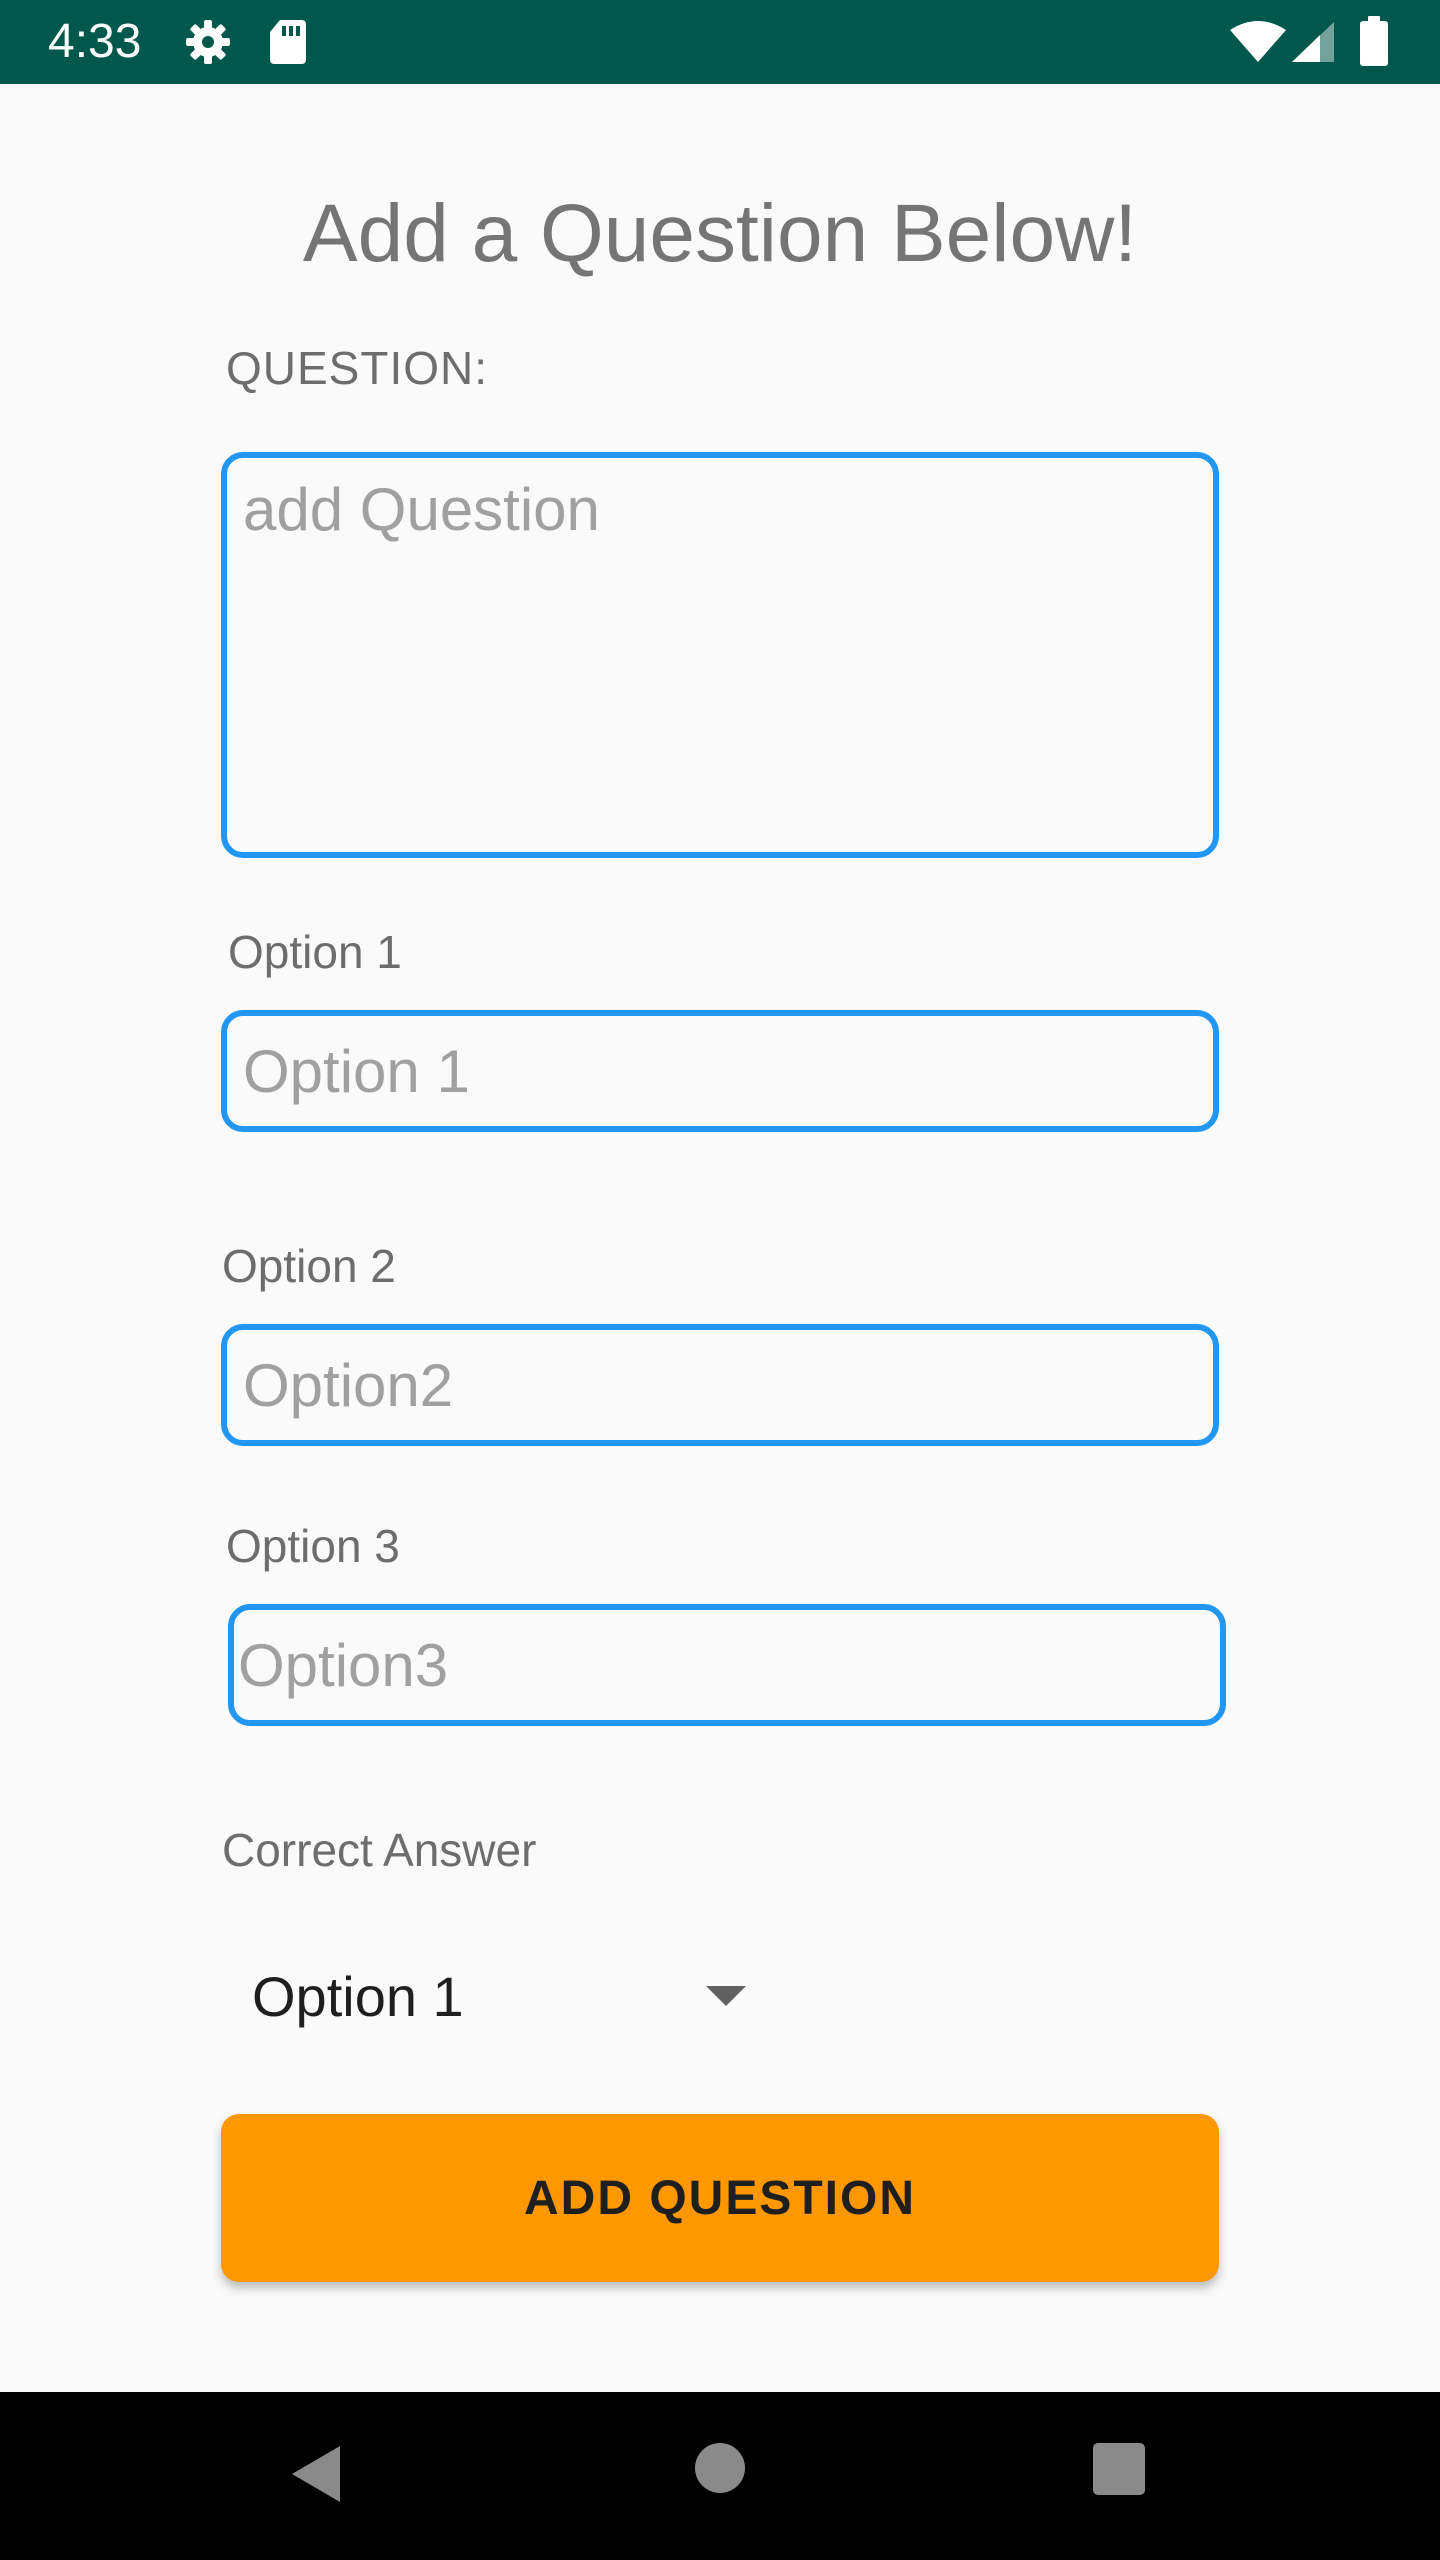 The height and width of the screenshot is (2560, 1440). I want to click on option-1-label: Option 1, so click(315, 952).